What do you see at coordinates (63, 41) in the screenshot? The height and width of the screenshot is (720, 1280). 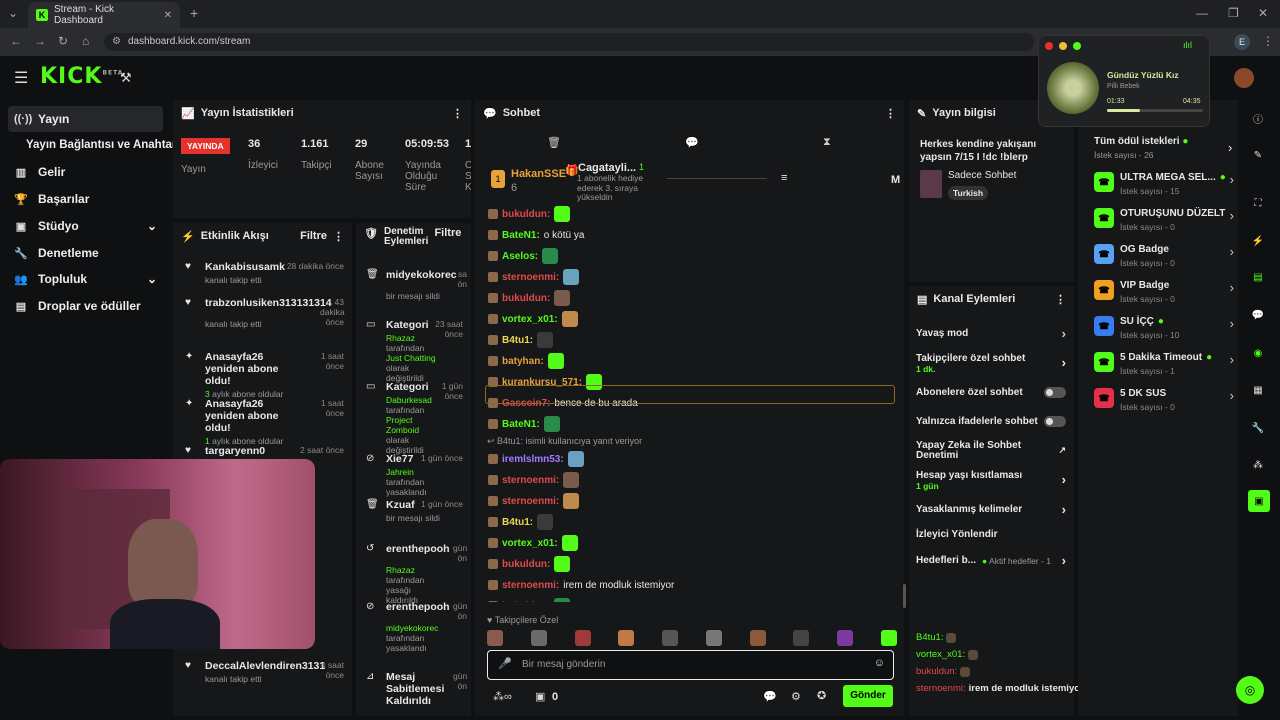 I see `reload-icon: ↻` at bounding box center [63, 41].